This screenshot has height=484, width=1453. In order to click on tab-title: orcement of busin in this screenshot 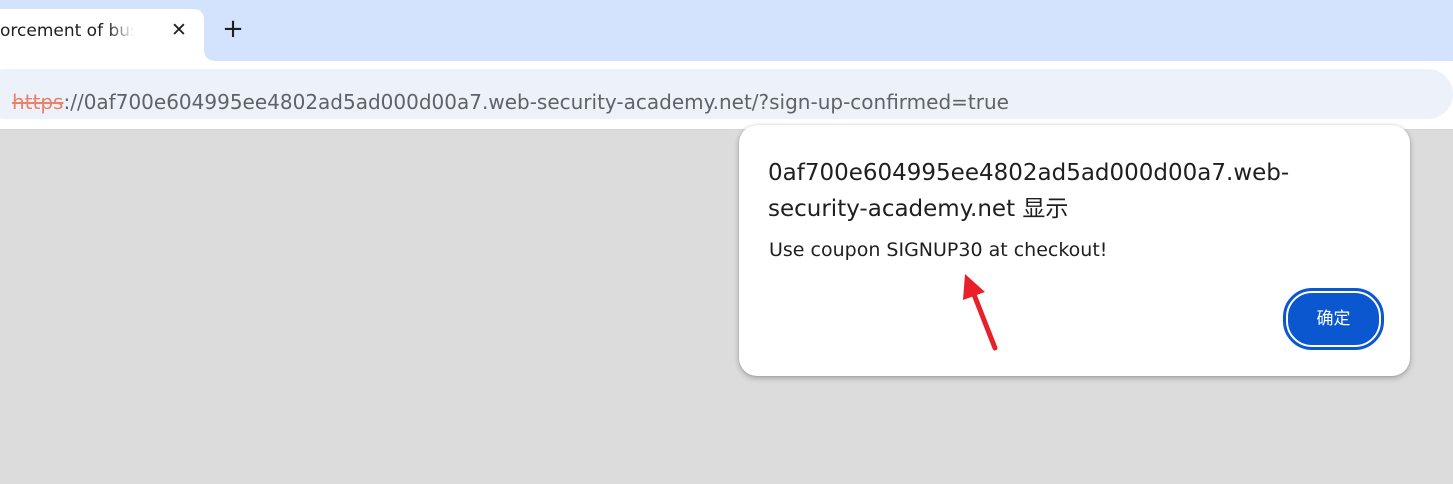, I will do `click(67, 31)`.